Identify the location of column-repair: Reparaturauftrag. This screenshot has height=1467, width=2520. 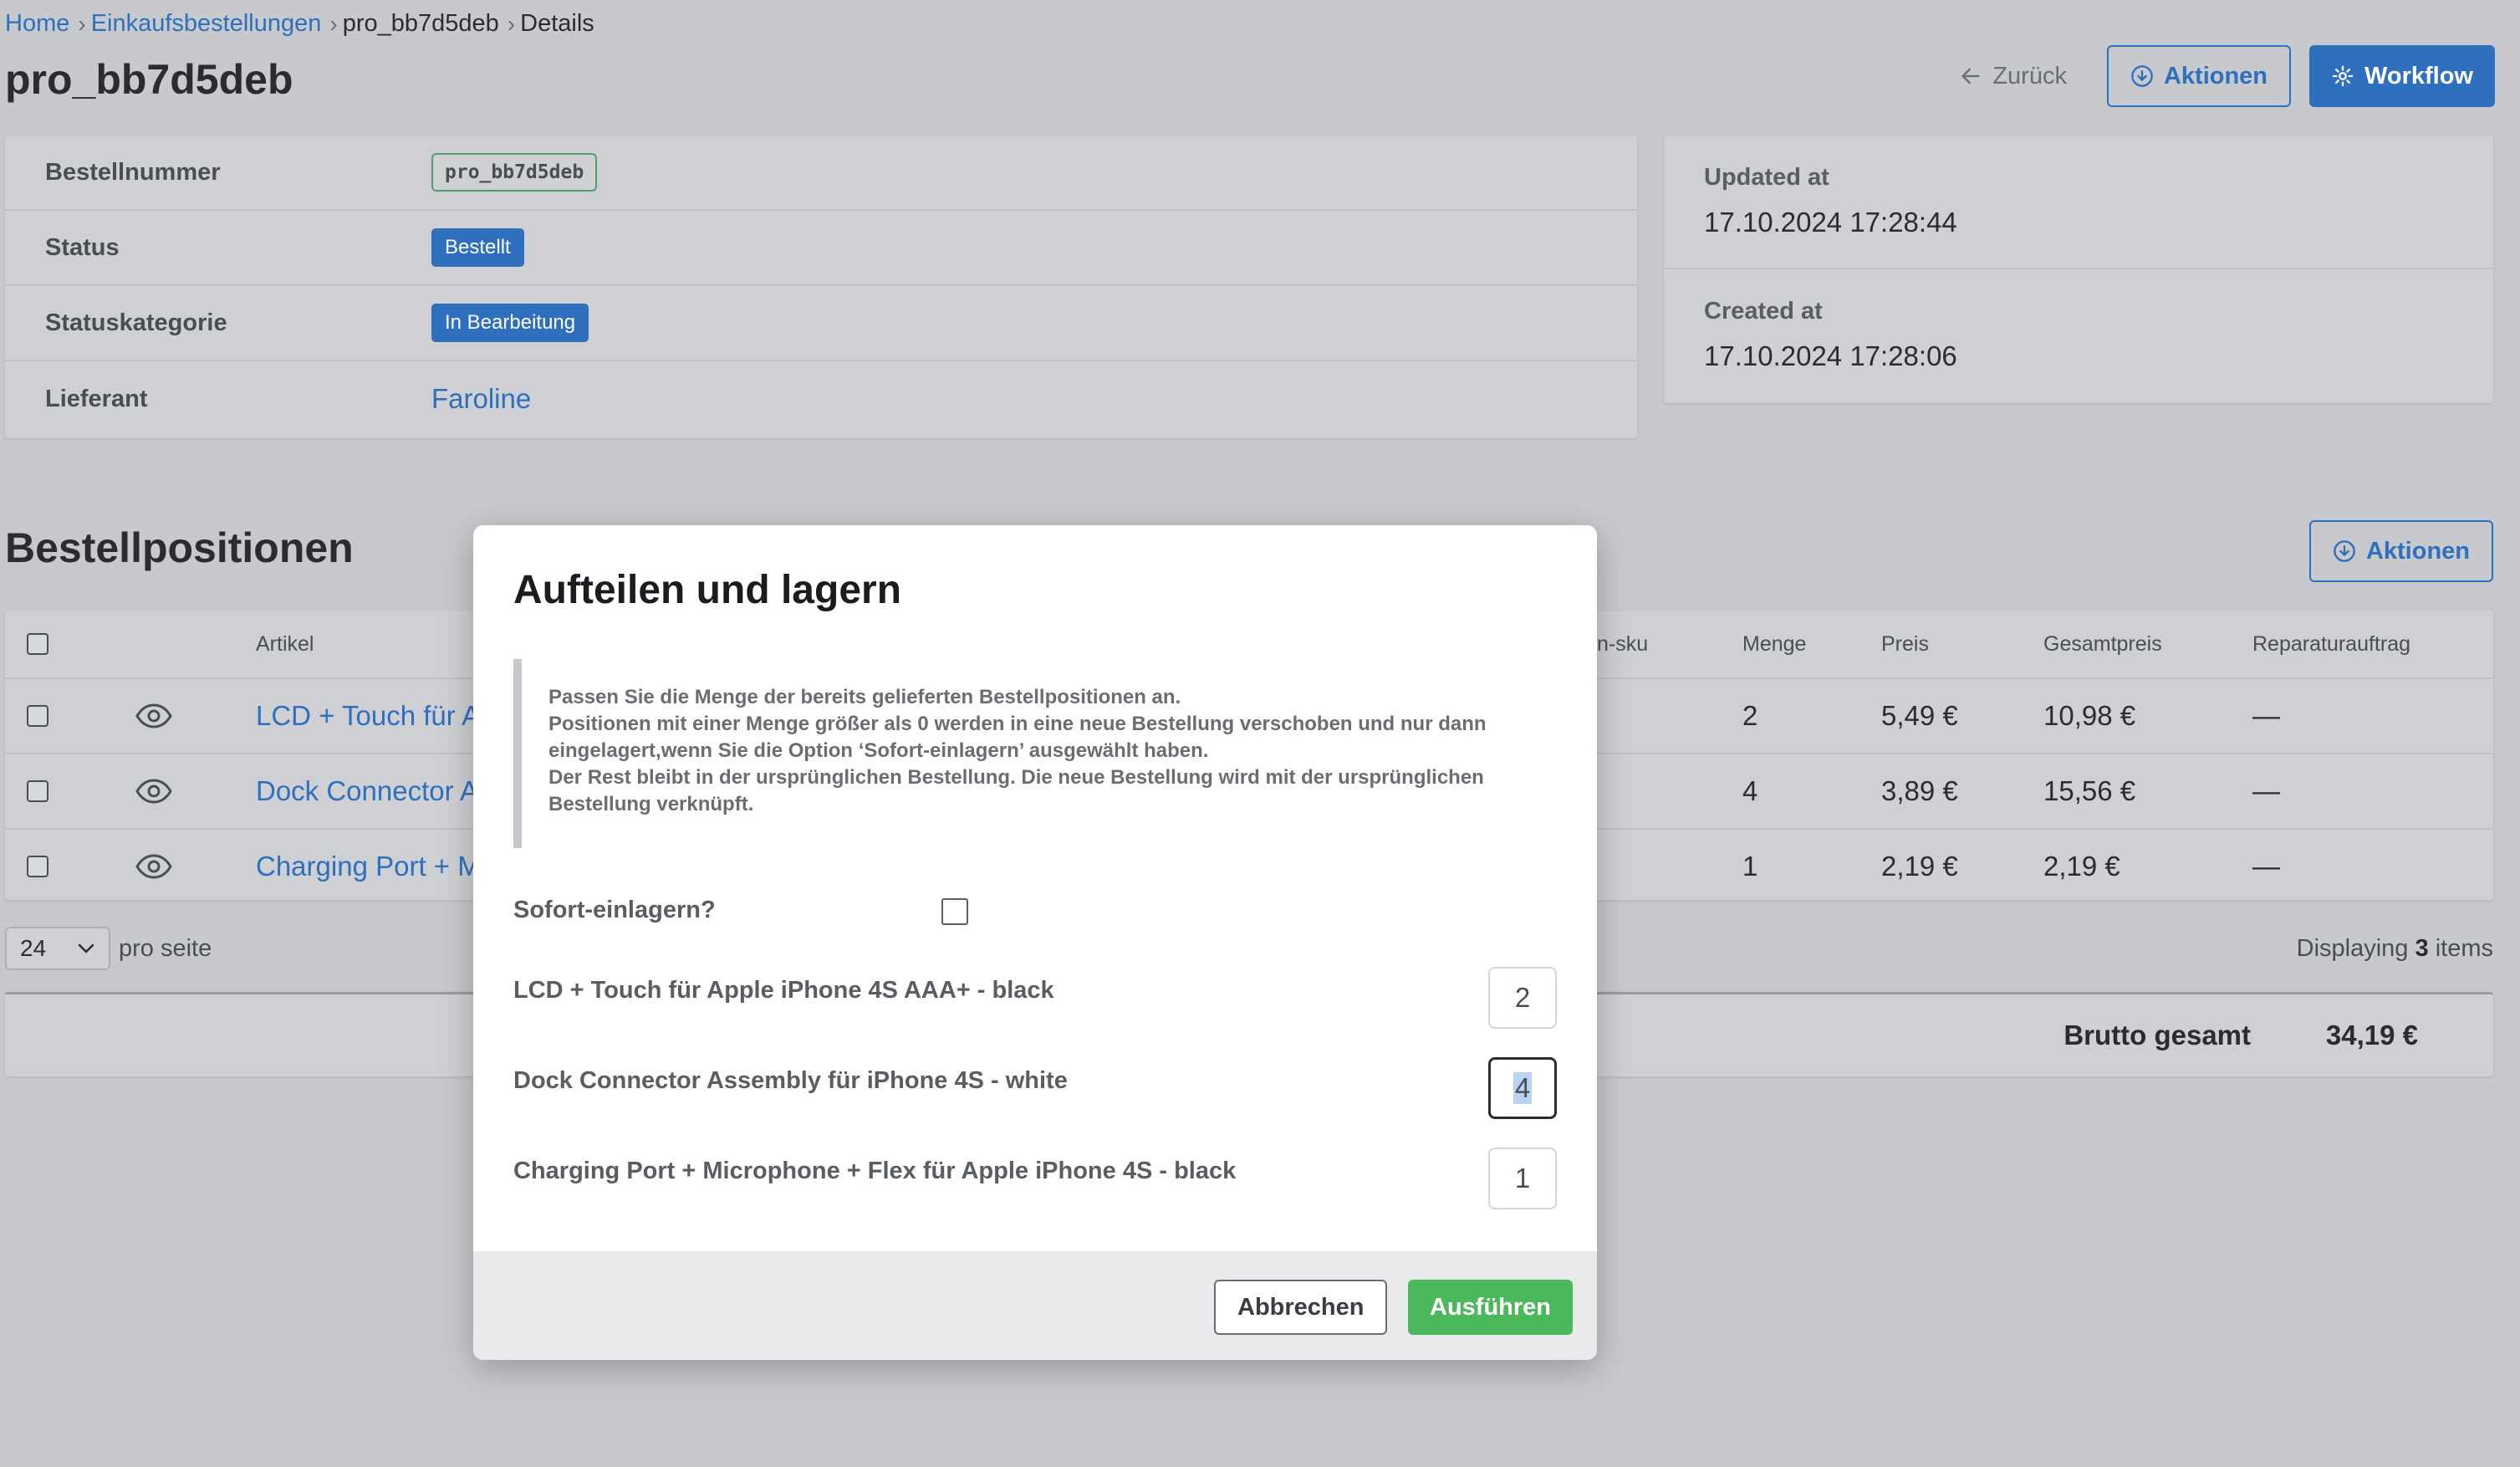
(2331, 644).